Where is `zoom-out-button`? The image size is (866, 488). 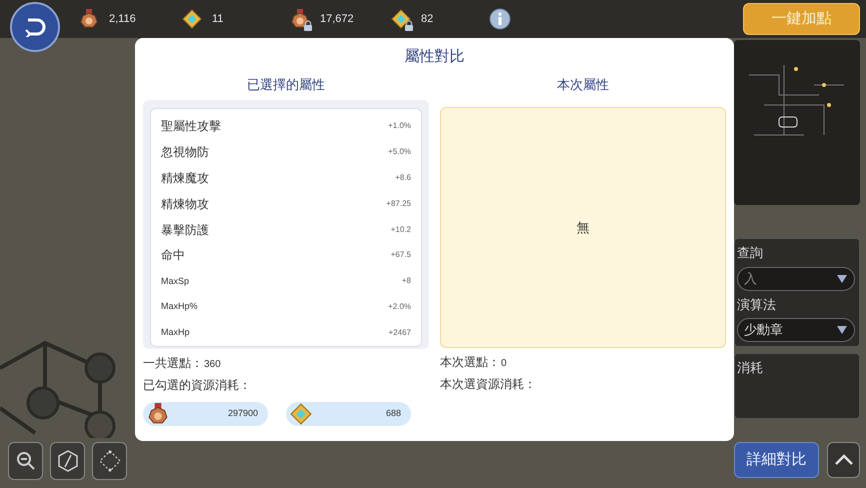
zoom-out-button is located at coordinates (25, 461).